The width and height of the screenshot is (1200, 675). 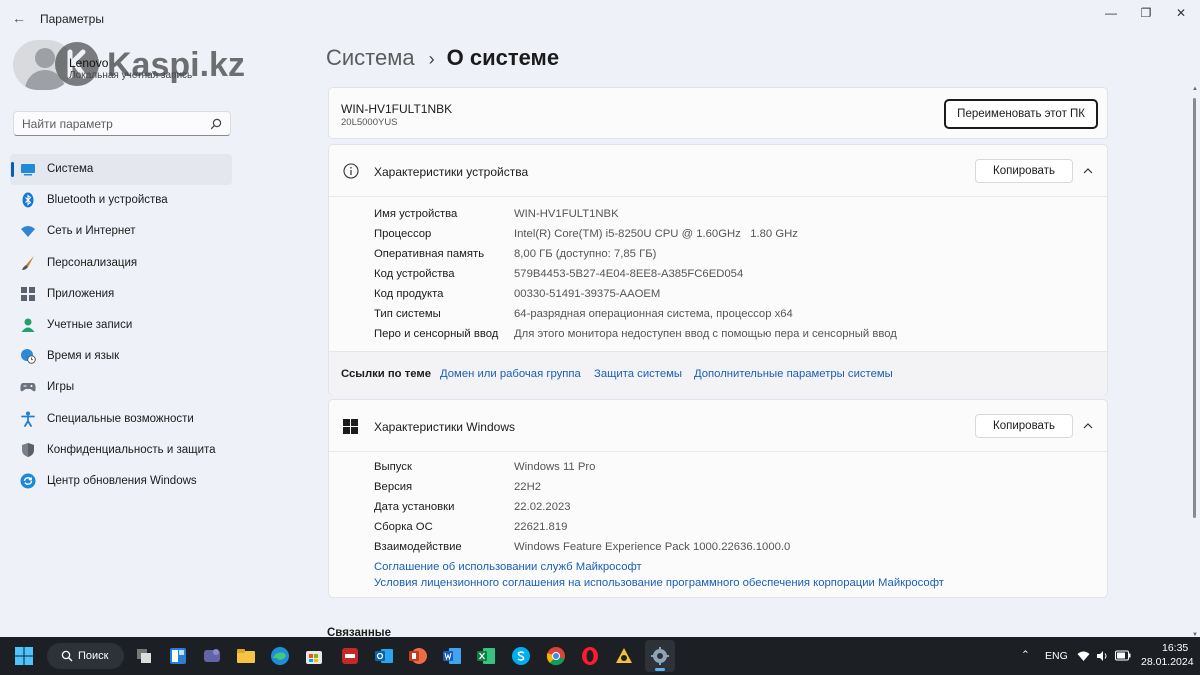 I want to click on sidebar-item-bluetooth: Bluetooth и устройства, so click(x=121, y=200).